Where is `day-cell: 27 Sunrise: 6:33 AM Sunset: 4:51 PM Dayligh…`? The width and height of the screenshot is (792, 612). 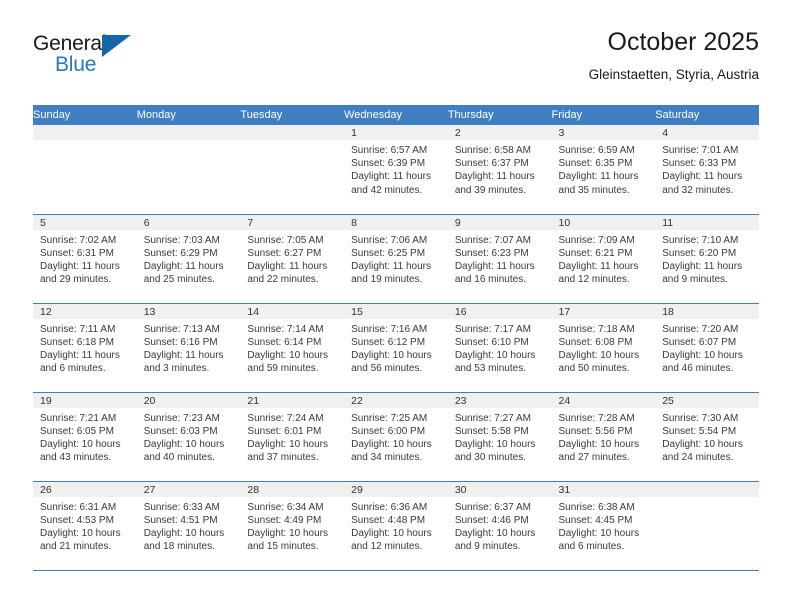 day-cell: 27 Sunrise: 6:33 AM Sunset: 4:51 PM Dayligh… is located at coordinates (188, 525).